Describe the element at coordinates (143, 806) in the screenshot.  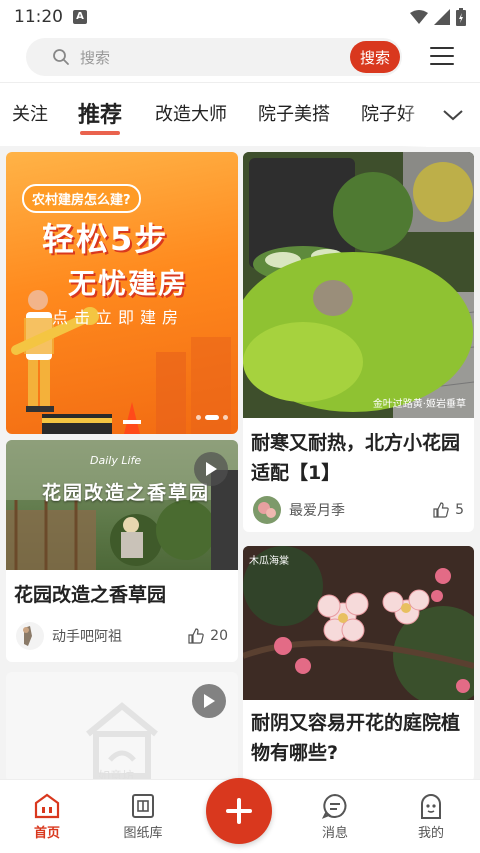
I see `blueprint-icon` at that location.